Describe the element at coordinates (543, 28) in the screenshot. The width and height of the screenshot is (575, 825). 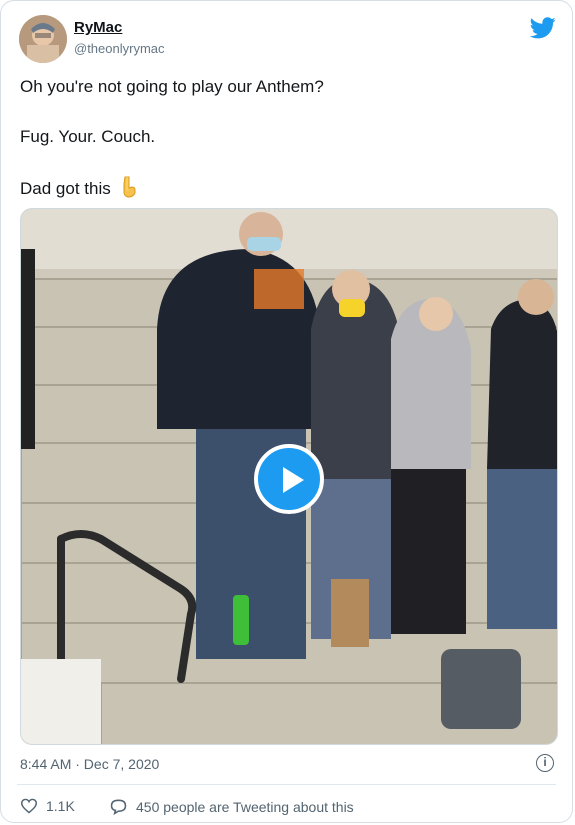
I see `twitter-bird-icon` at that location.